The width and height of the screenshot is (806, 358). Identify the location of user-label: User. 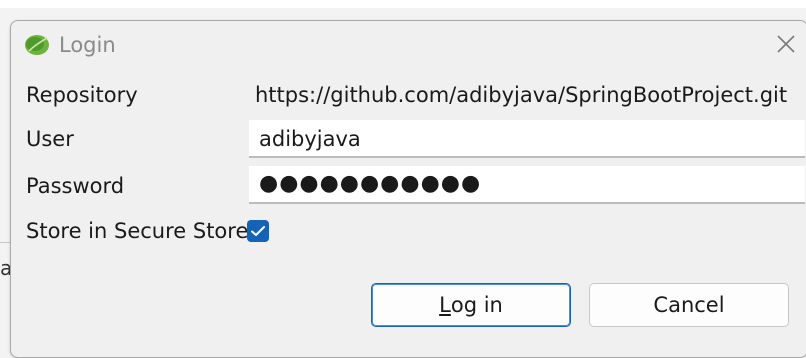
(50, 139).